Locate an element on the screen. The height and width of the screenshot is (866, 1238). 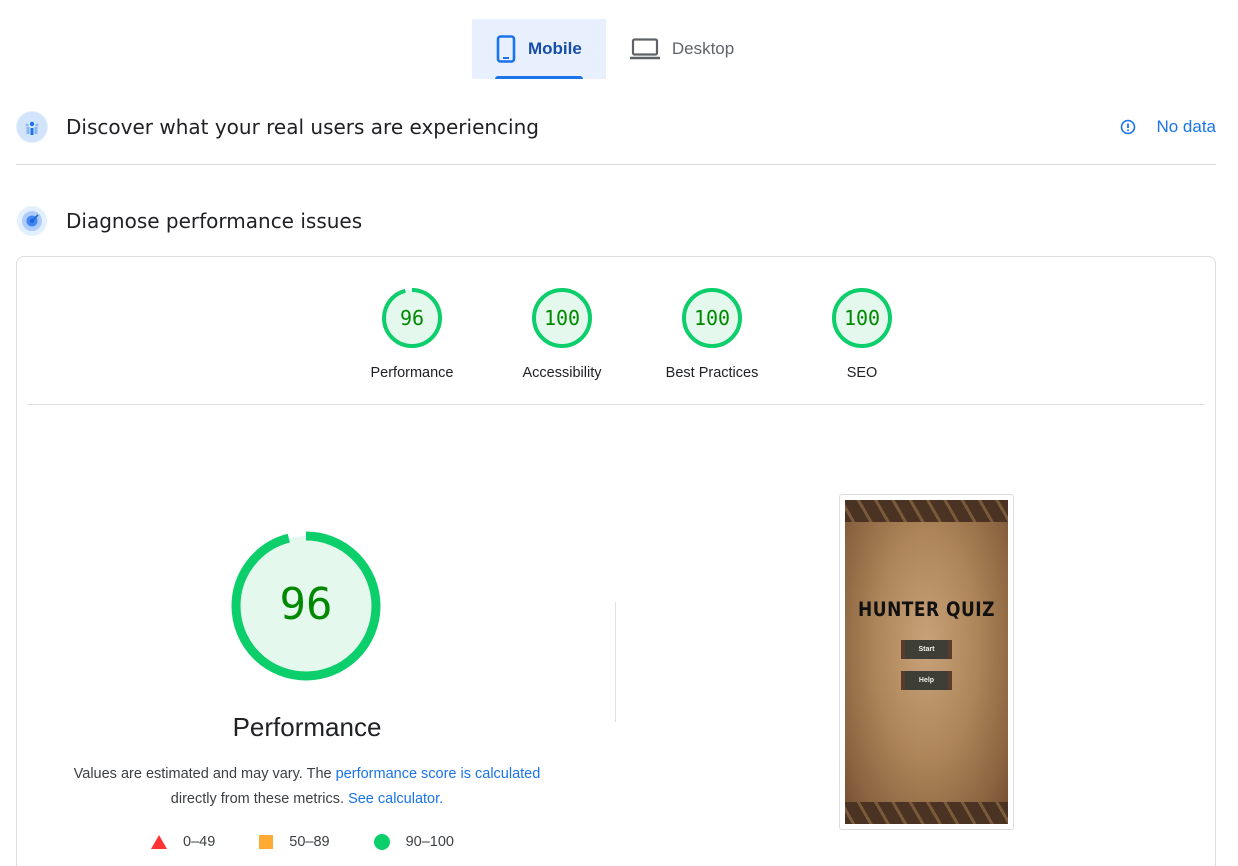
gauge-seo: 100 SEO is located at coordinates (862, 334).